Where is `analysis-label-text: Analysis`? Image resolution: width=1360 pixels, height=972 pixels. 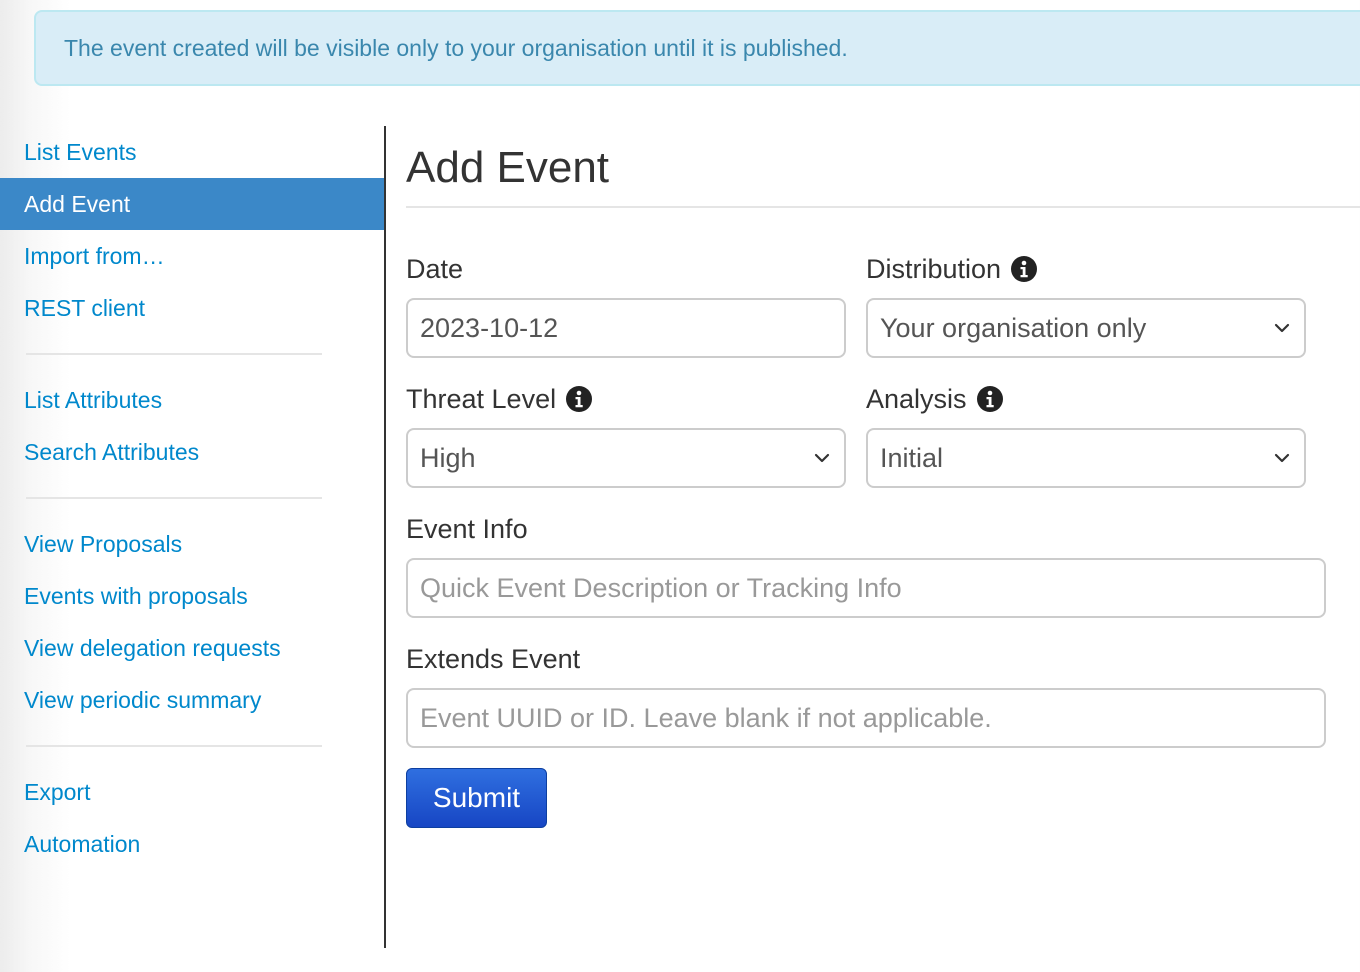
analysis-label-text: Analysis is located at coordinates (916, 399).